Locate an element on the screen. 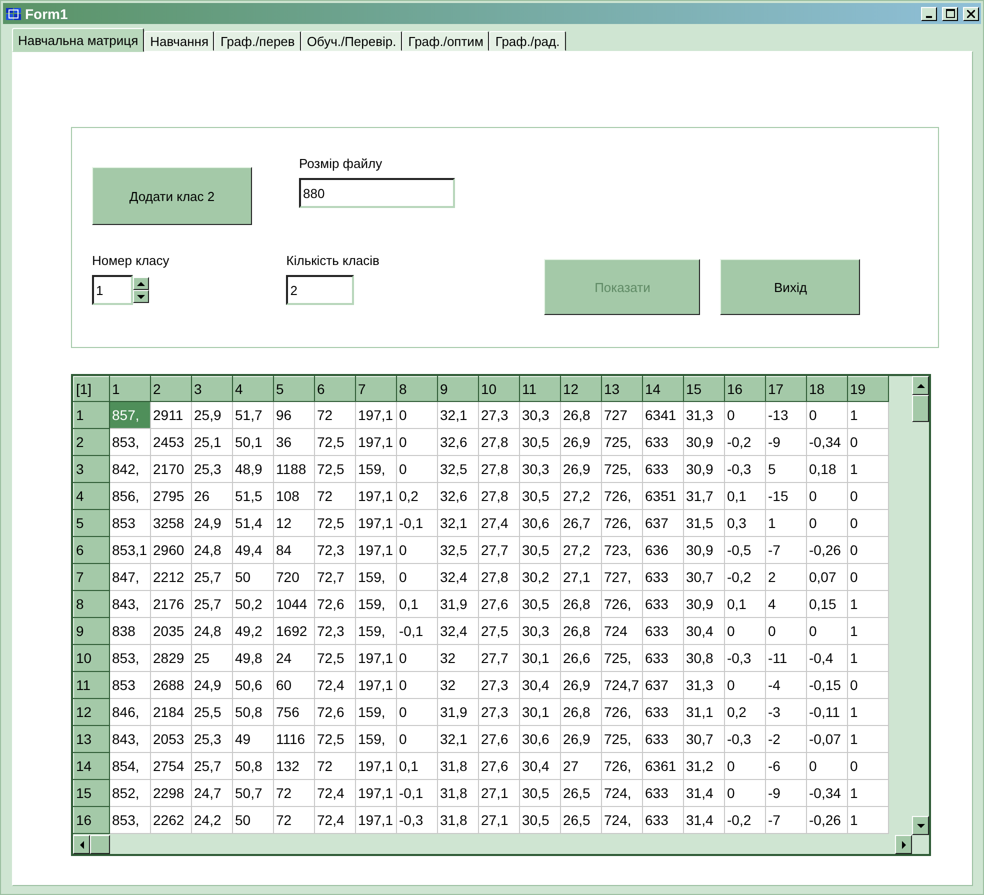 The height and width of the screenshot is (895, 984). table-cell: 50,7 is located at coordinates (253, 793).